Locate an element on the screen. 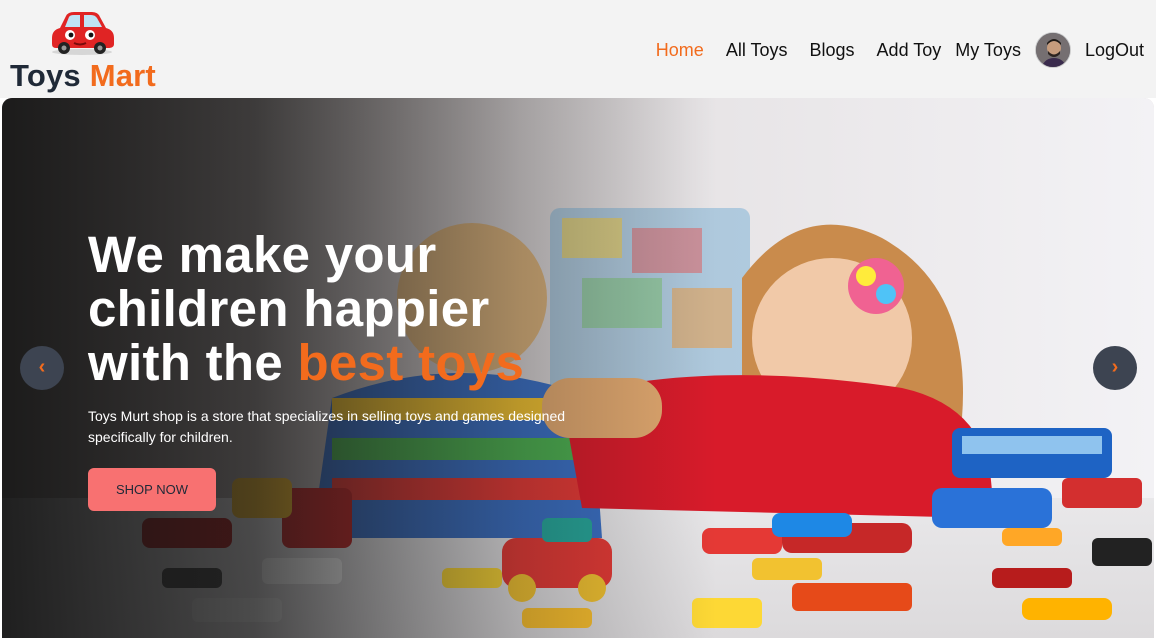 This screenshot has width=1156, height=638. nav-all-toys-link: All Toys is located at coordinates (757, 50).